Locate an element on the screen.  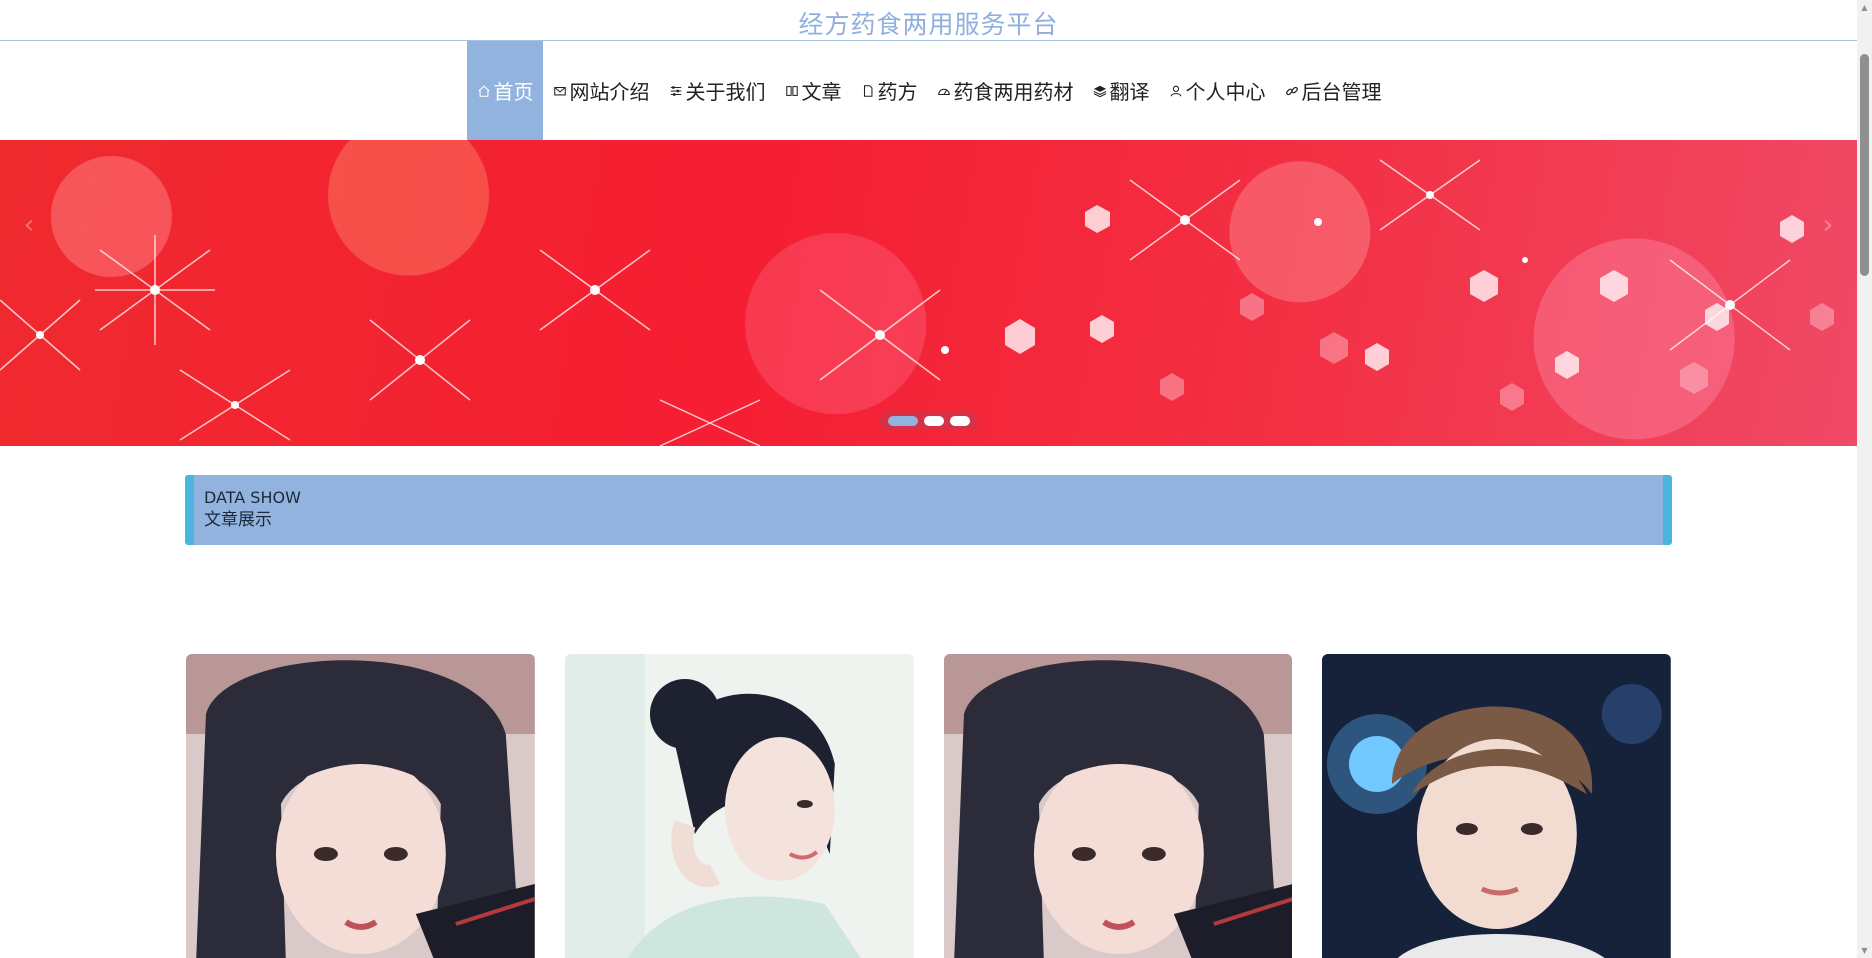
carousel-next-button: › is located at coordinates (1828, 225).